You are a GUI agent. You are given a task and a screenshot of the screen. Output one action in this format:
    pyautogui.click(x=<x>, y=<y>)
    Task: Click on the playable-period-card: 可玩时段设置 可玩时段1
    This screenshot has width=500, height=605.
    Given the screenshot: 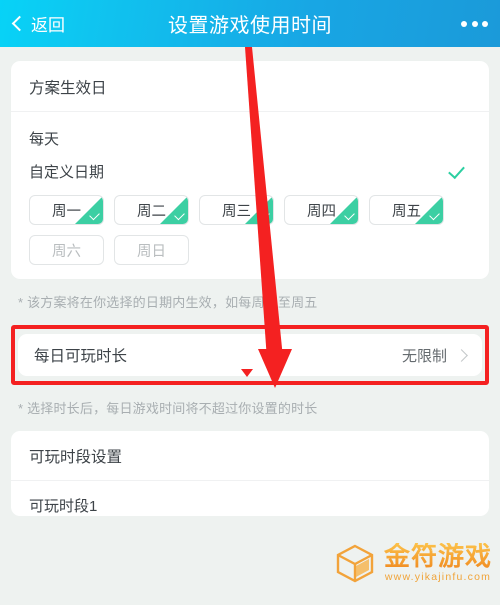 What is the action you would take?
    pyautogui.click(x=250, y=473)
    